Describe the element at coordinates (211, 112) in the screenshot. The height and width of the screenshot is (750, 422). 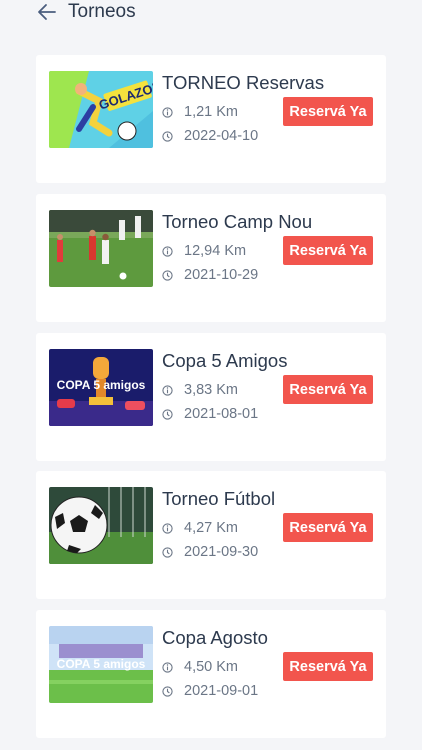
I see `distance-text: 1,21 Km` at that location.